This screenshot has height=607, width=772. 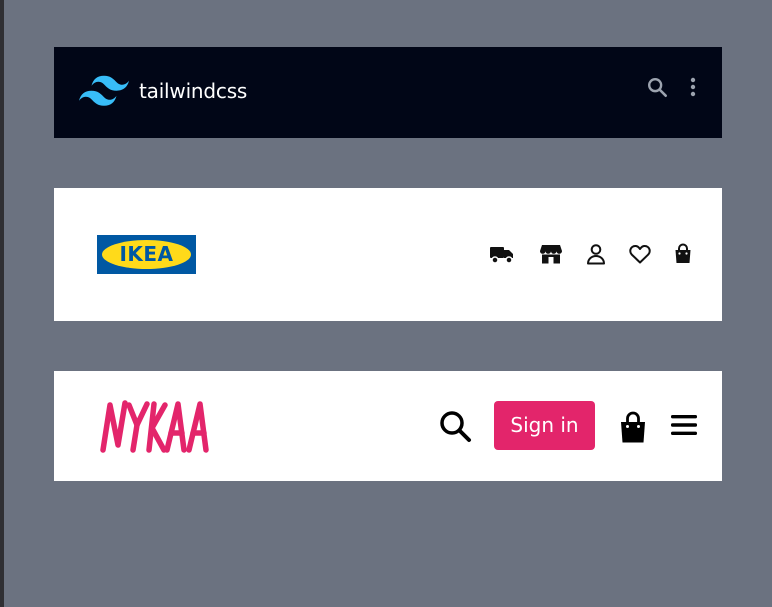 I want to click on tailwind-wordmark: tailwindcss, so click(x=193, y=91).